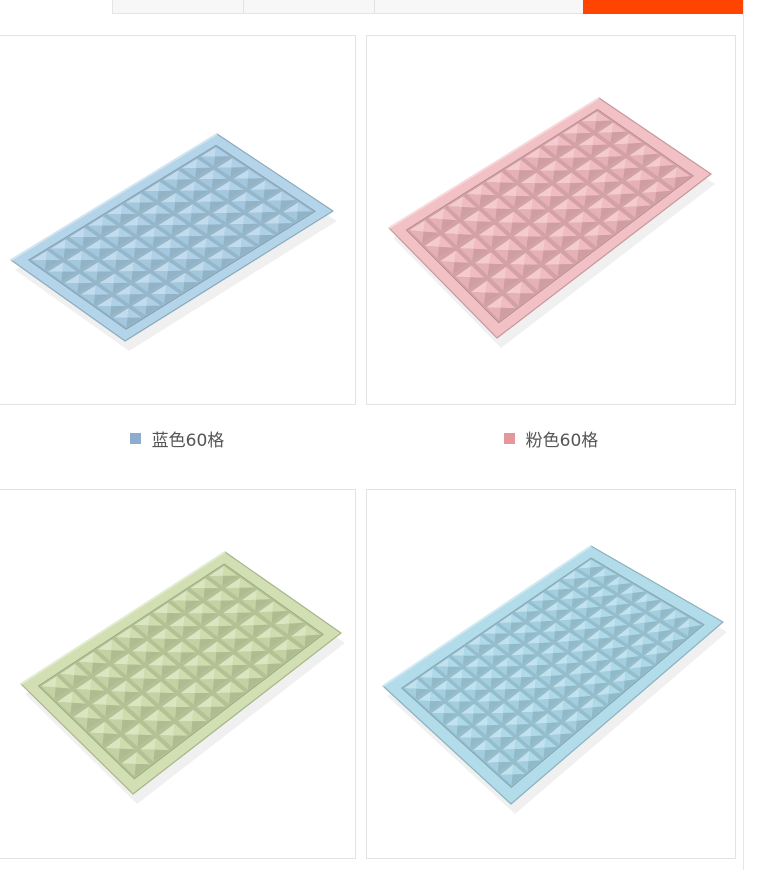 Image resolution: width=763 pixels, height=870 pixels. I want to click on product-caption-text: 粉色60格, so click(562, 440).